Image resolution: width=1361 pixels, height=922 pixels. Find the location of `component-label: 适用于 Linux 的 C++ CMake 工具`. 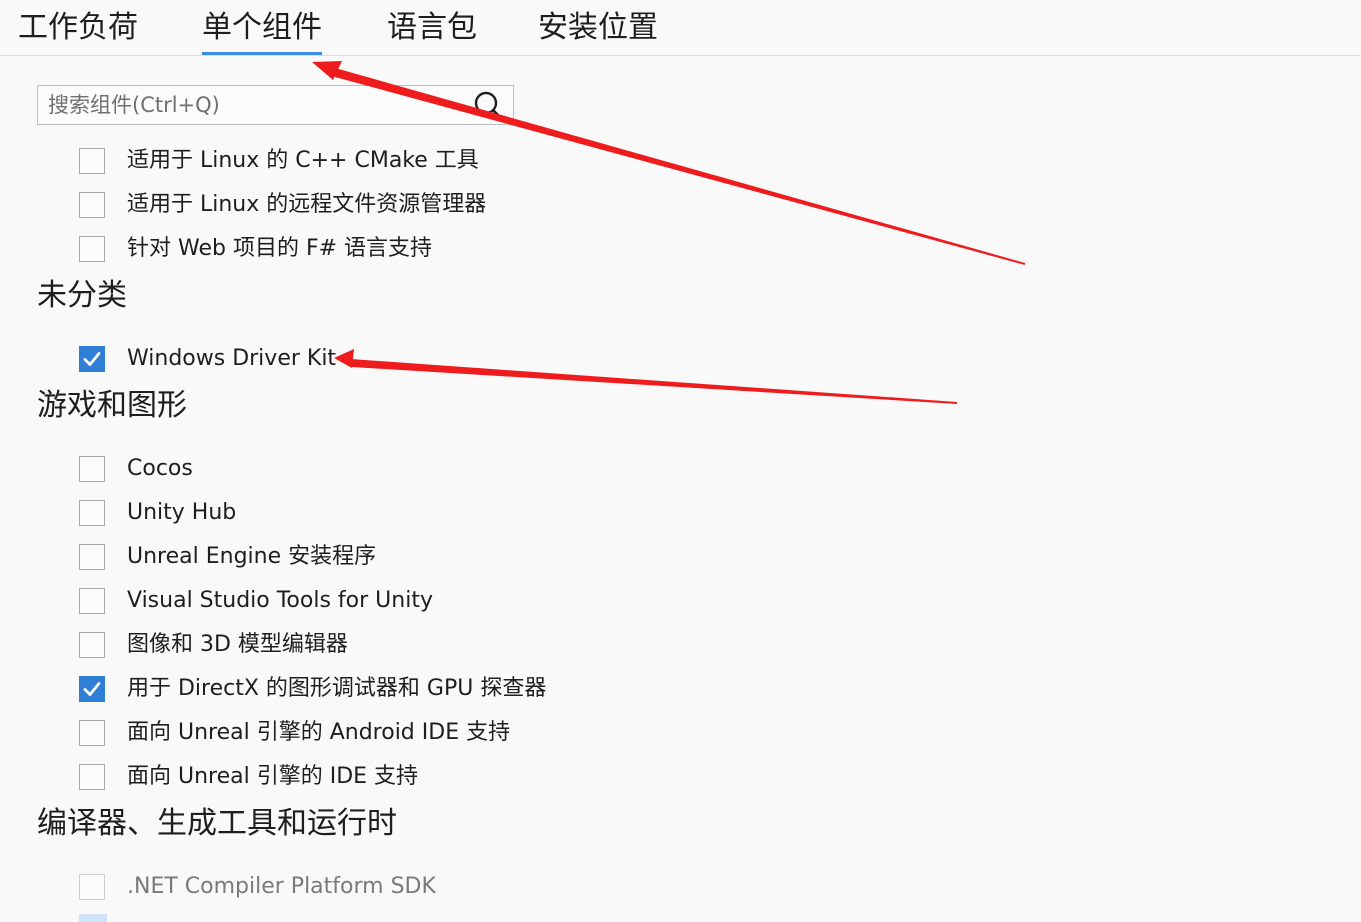

component-label: 适用于 Linux 的 C++ CMake 工具 is located at coordinates (303, 160).